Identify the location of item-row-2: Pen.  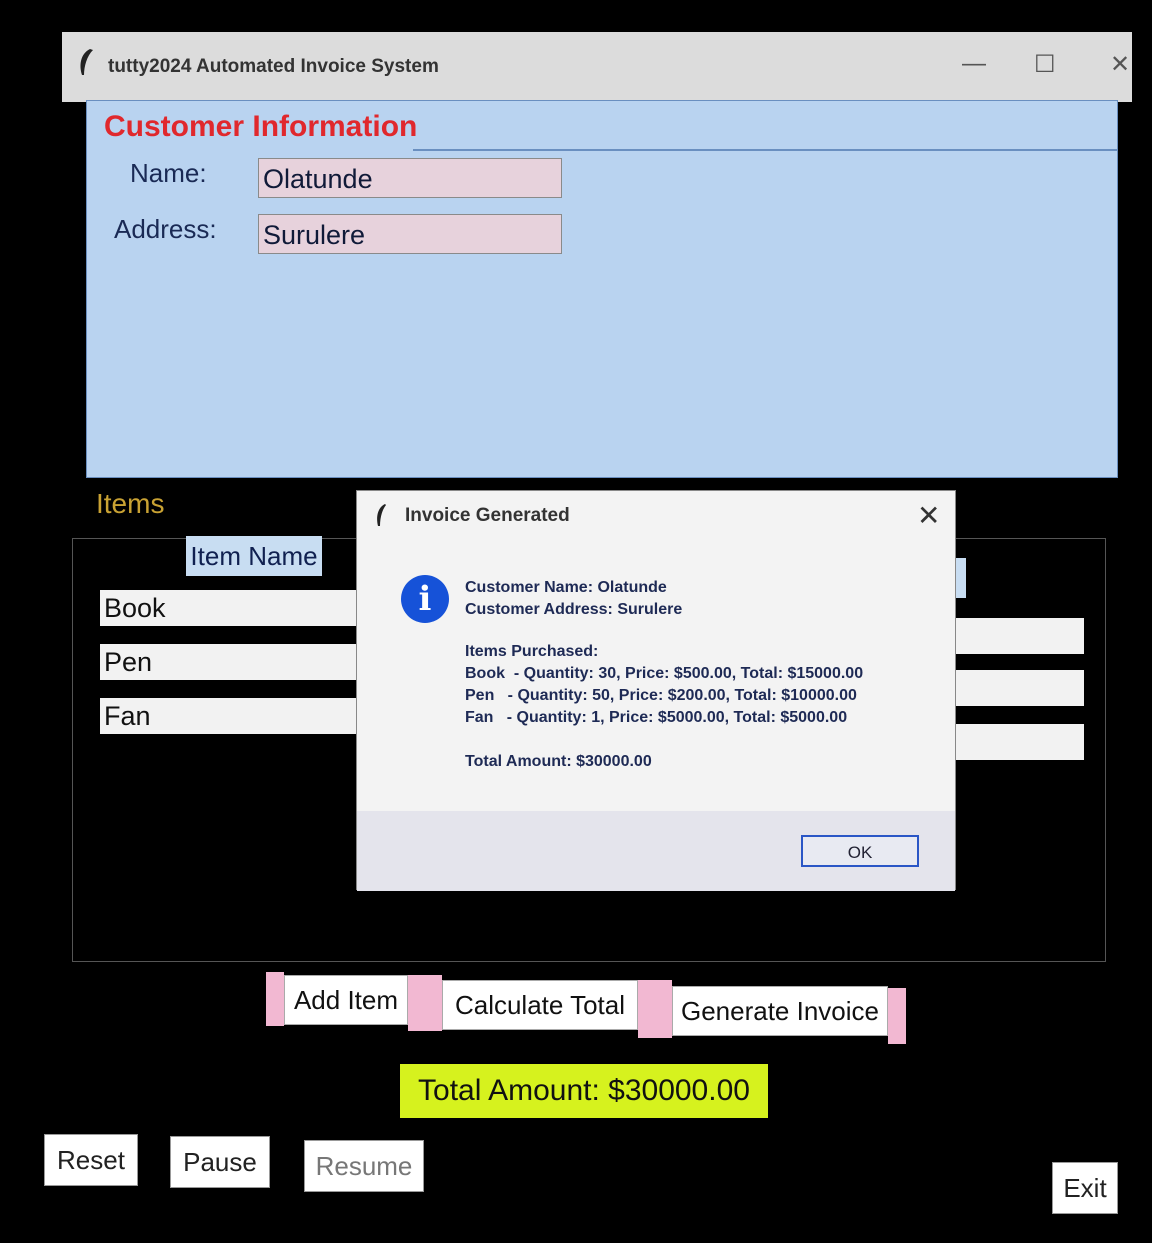
(230, 662).